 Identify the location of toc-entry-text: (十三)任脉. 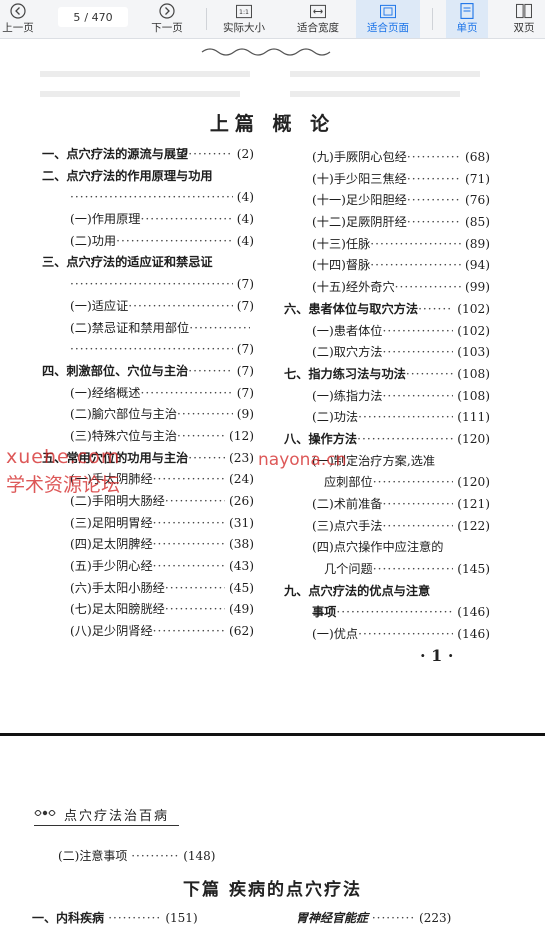
(341, 243).